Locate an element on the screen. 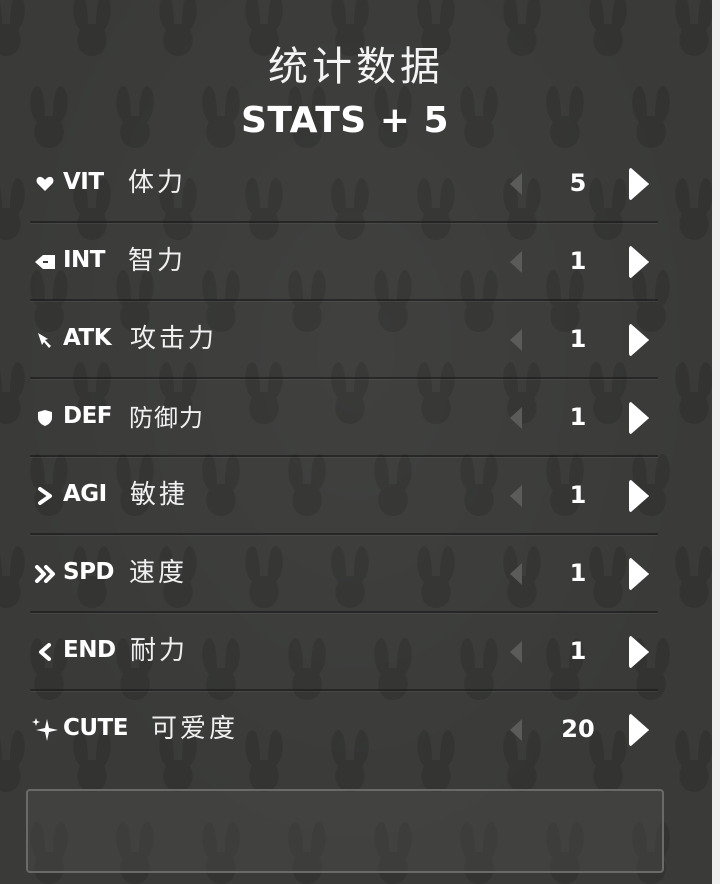  stat-row-atk: ATK 攻击力 1 is located at coordinates (344, 340).